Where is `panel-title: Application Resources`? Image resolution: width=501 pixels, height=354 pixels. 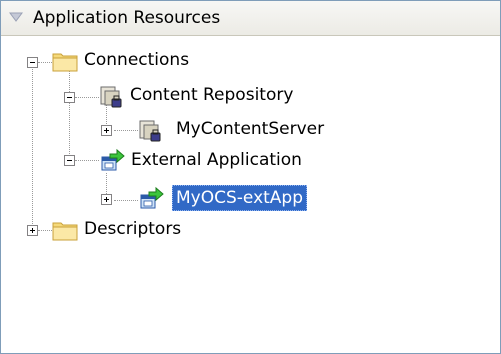 panel-title: Application Resources is located at coordinates (127, 18).